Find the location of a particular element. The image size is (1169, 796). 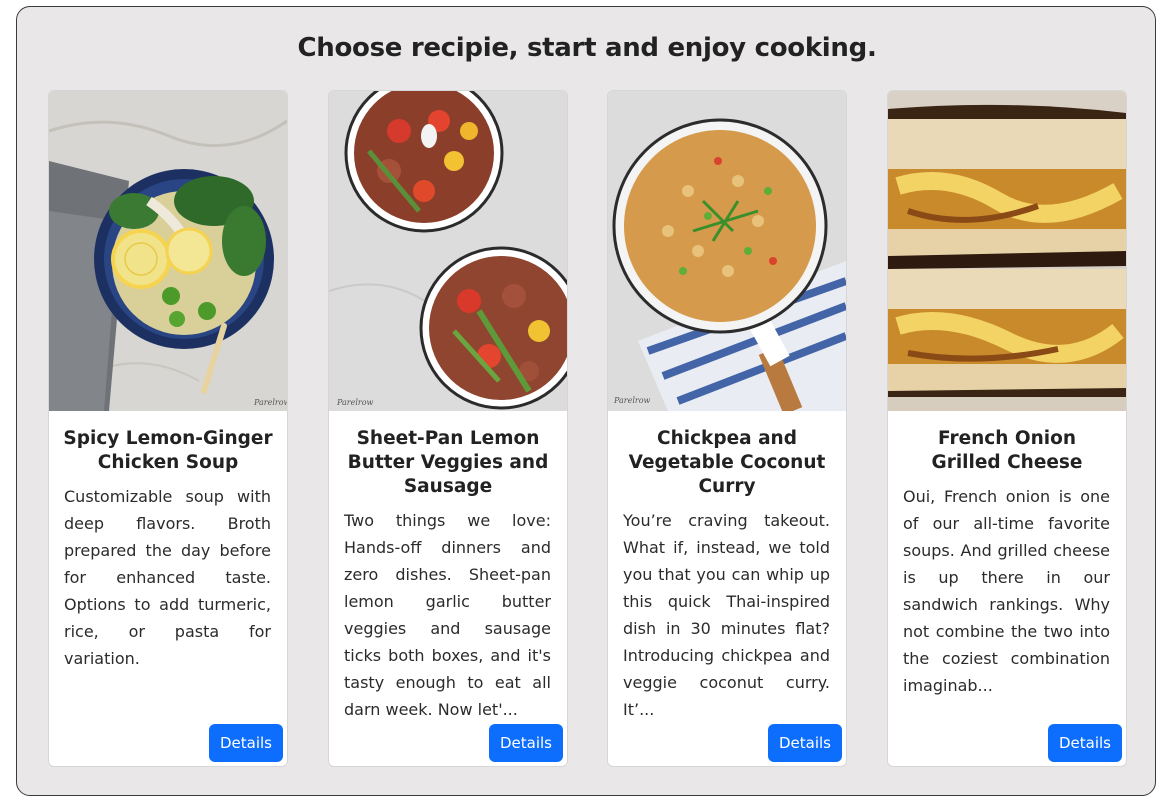

lemon-chicken-soup-image: Parelrow is located at coordinates (168, 251).